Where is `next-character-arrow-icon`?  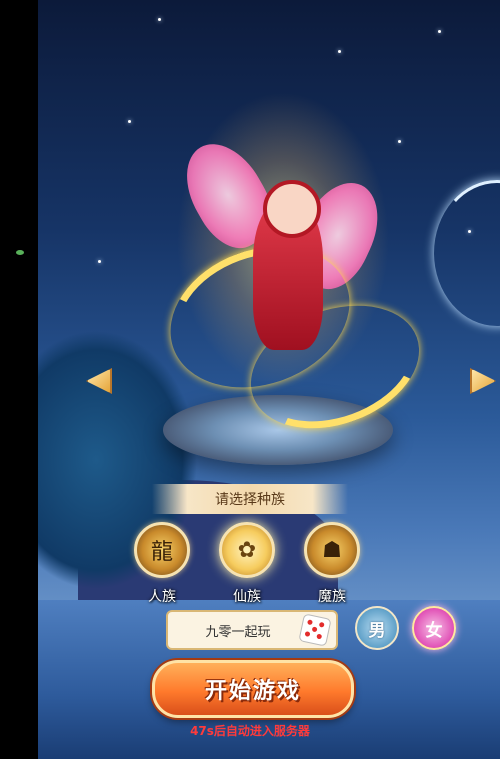
next-character-arrow-icon is located at coordinates (483, 381).